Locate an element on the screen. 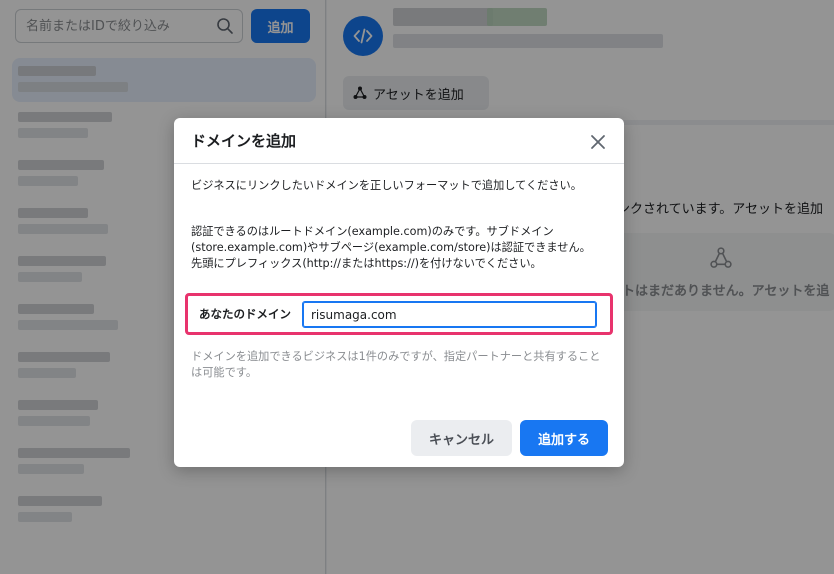 The width and height of the screenshot is (834, 574). close-icon is located at coordinates (598, 142).